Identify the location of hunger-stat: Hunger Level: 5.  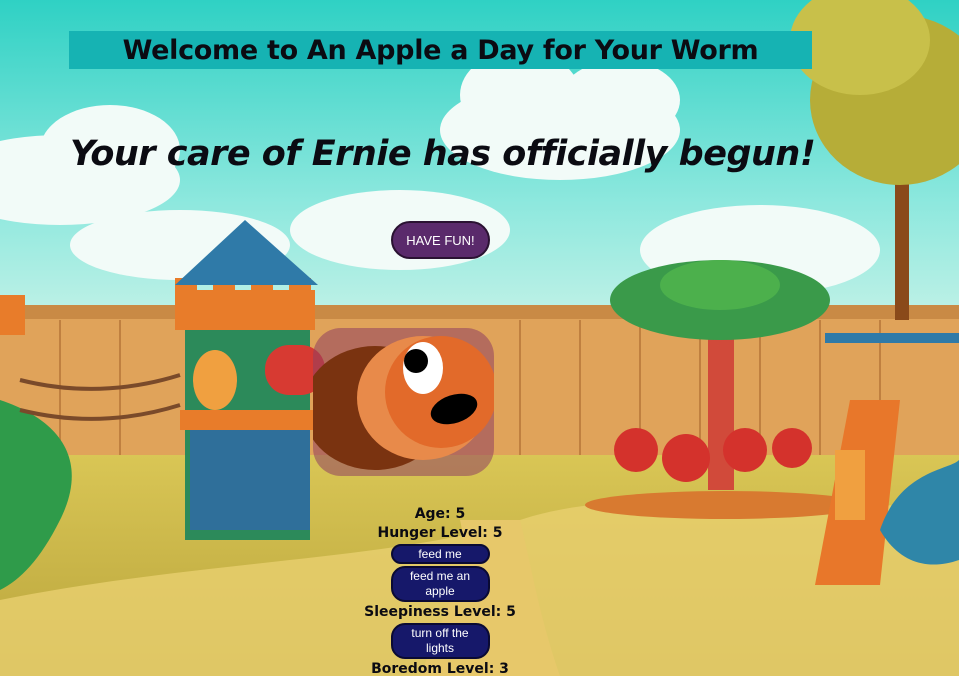
(440, 533).